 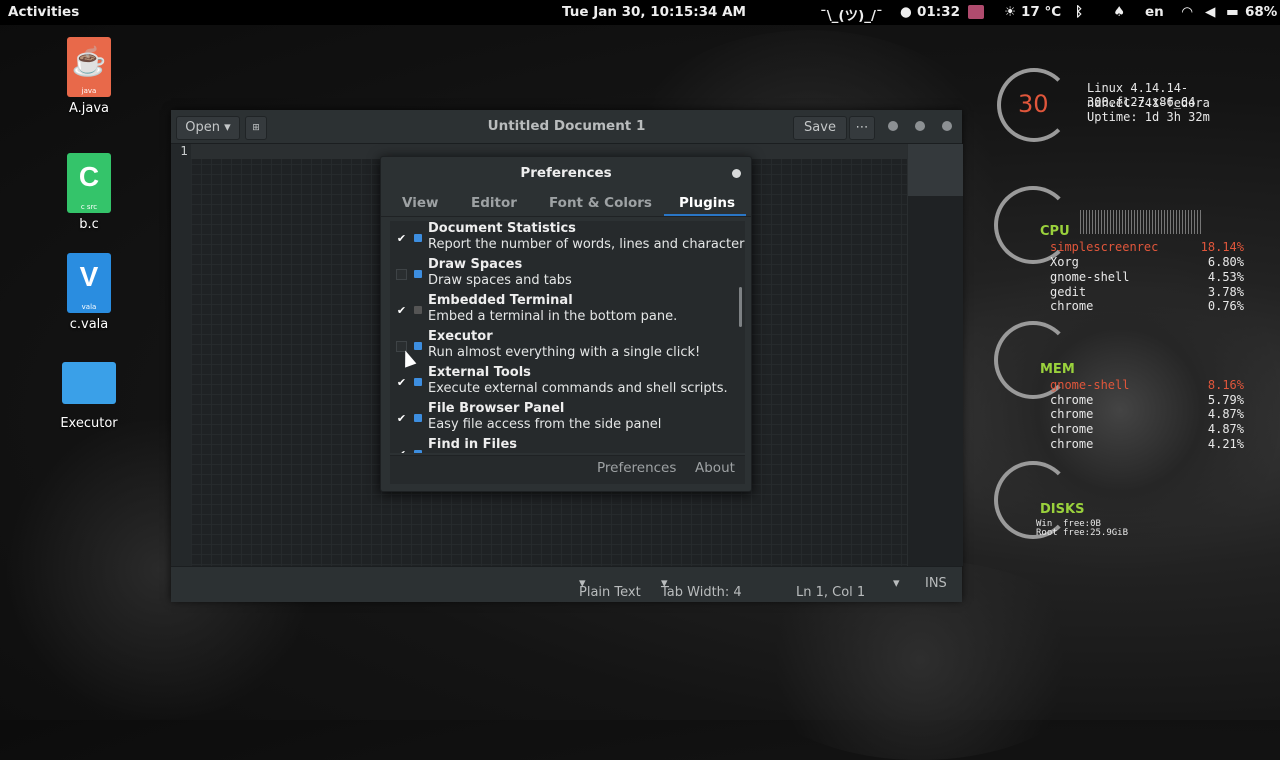 I want to click on header-bar: Open ▾ ⊞ Untitled Document 1 Save ⋯, so click(x=566, y=127).